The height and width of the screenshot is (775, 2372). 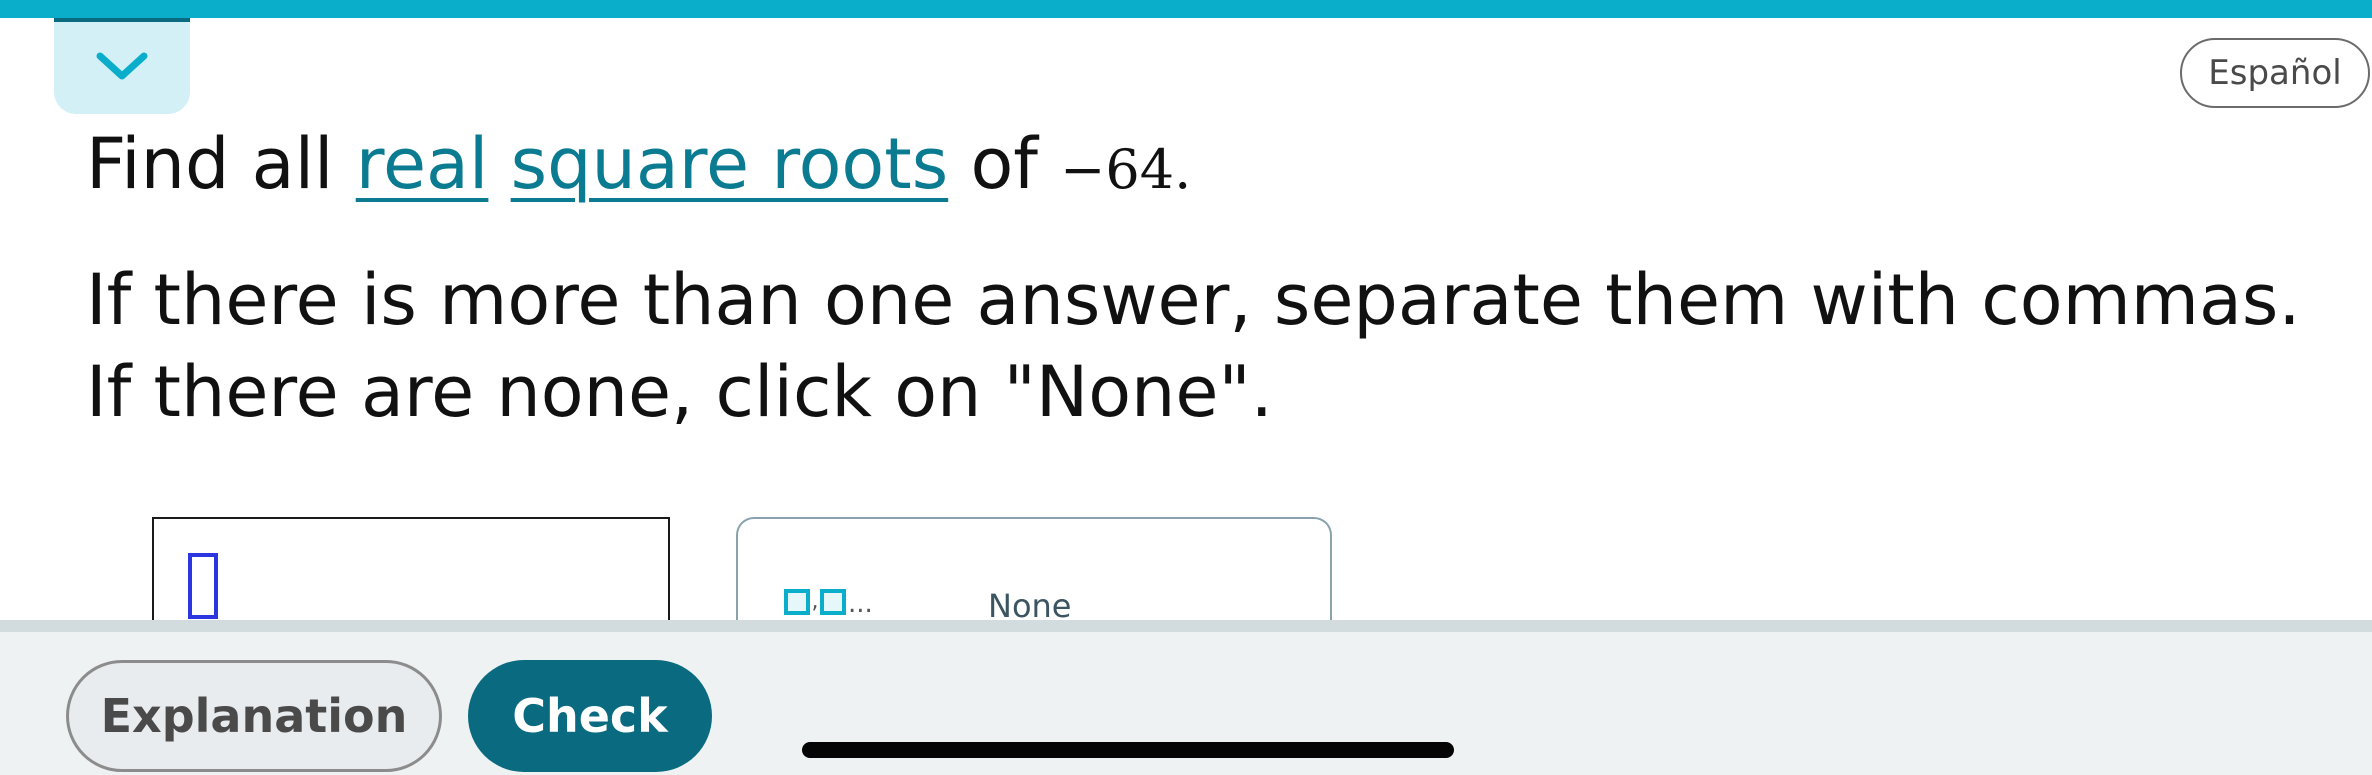 I want to click on question-prompt: Find all real square roots of −64., so click(x=638, y=167).